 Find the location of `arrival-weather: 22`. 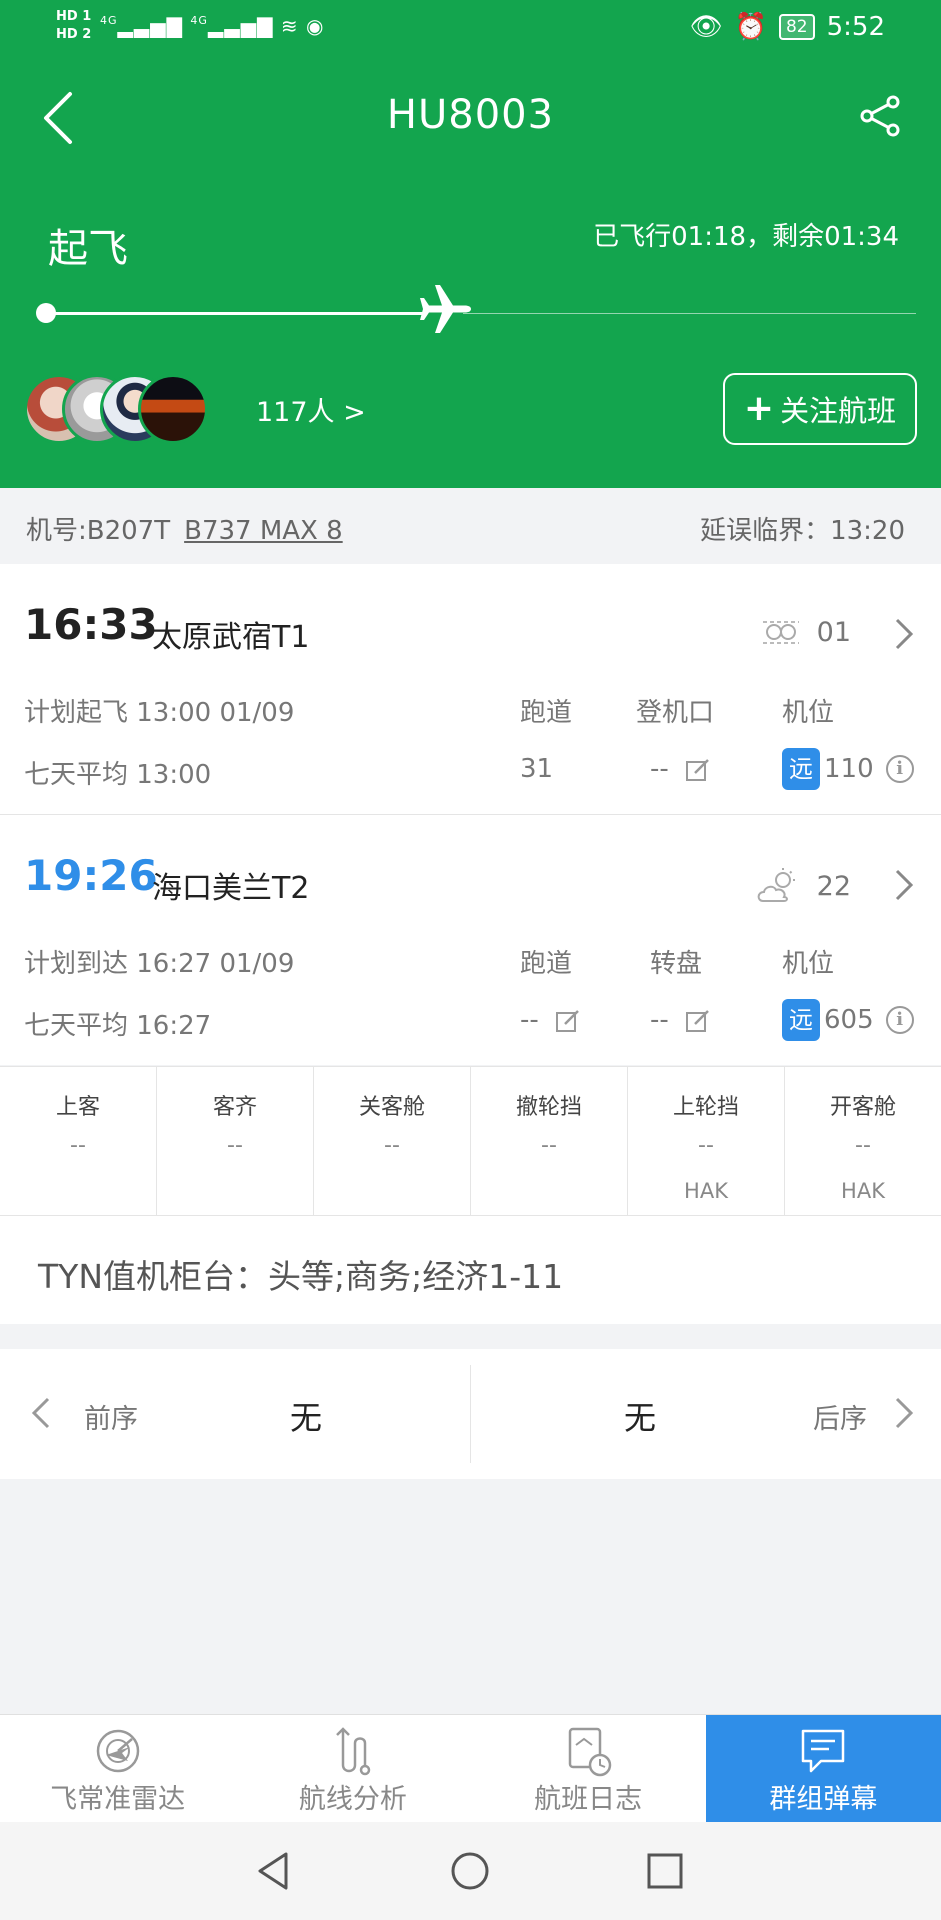

arrival-weather: 22 is located at coordinates (803, 886).